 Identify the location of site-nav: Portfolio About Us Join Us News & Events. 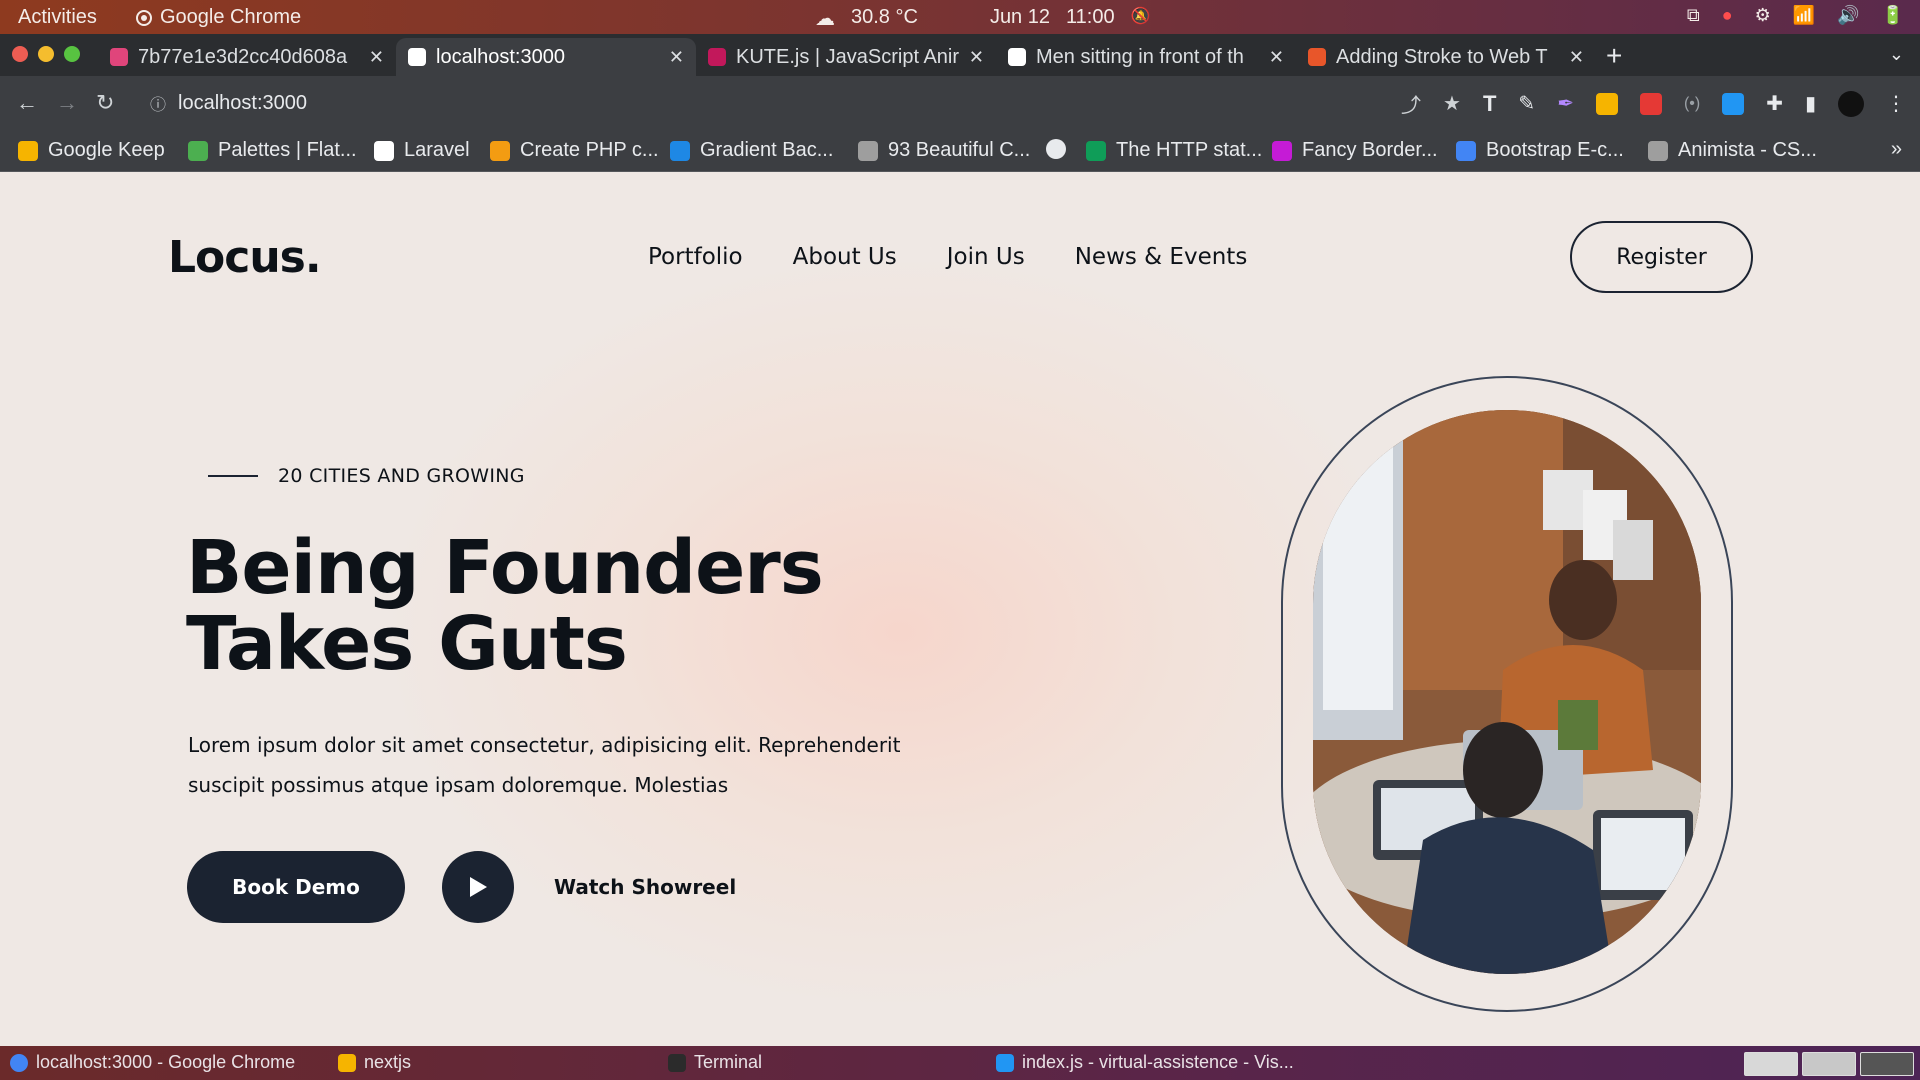
(947, 257).